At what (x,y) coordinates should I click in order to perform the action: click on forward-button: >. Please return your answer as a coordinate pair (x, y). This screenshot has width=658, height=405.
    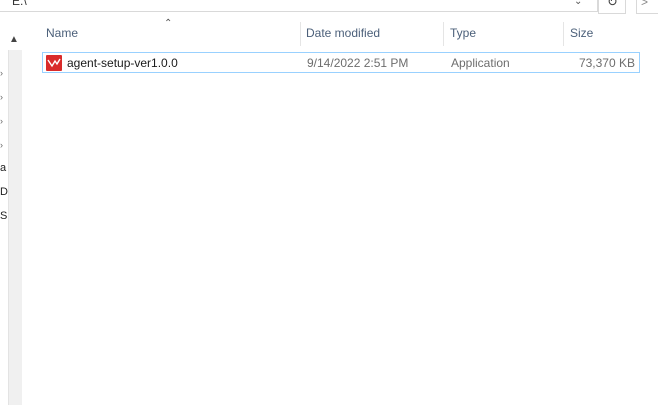
    Looking at the image, I should click on (647, 7).